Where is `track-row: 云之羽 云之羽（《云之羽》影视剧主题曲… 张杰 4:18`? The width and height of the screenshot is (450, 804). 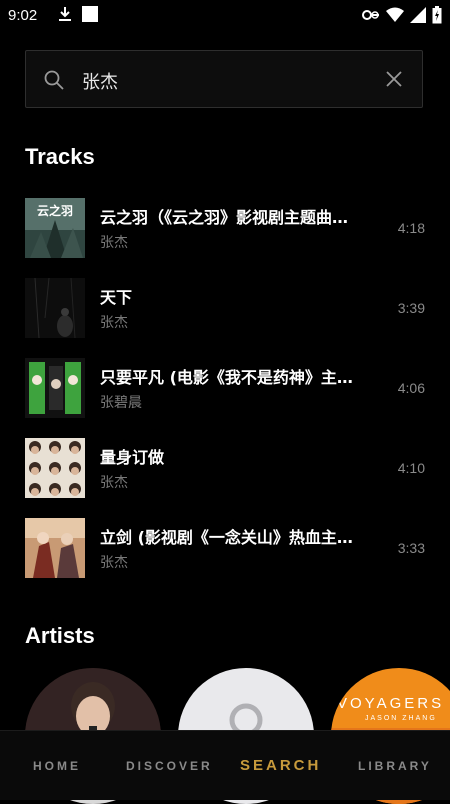 track-row: 云之羽 云之羽（《云之羽》影视剧主题曲… 张杰 4:18 is located at coordinates (227, 229).